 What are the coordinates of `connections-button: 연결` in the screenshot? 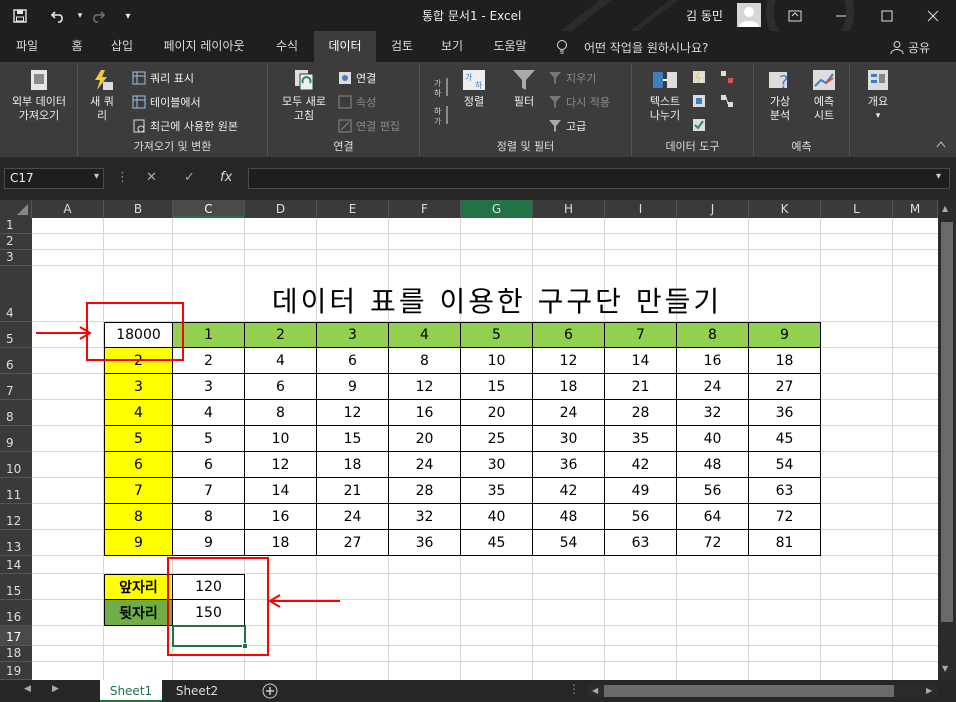 It's located at (357, 78).